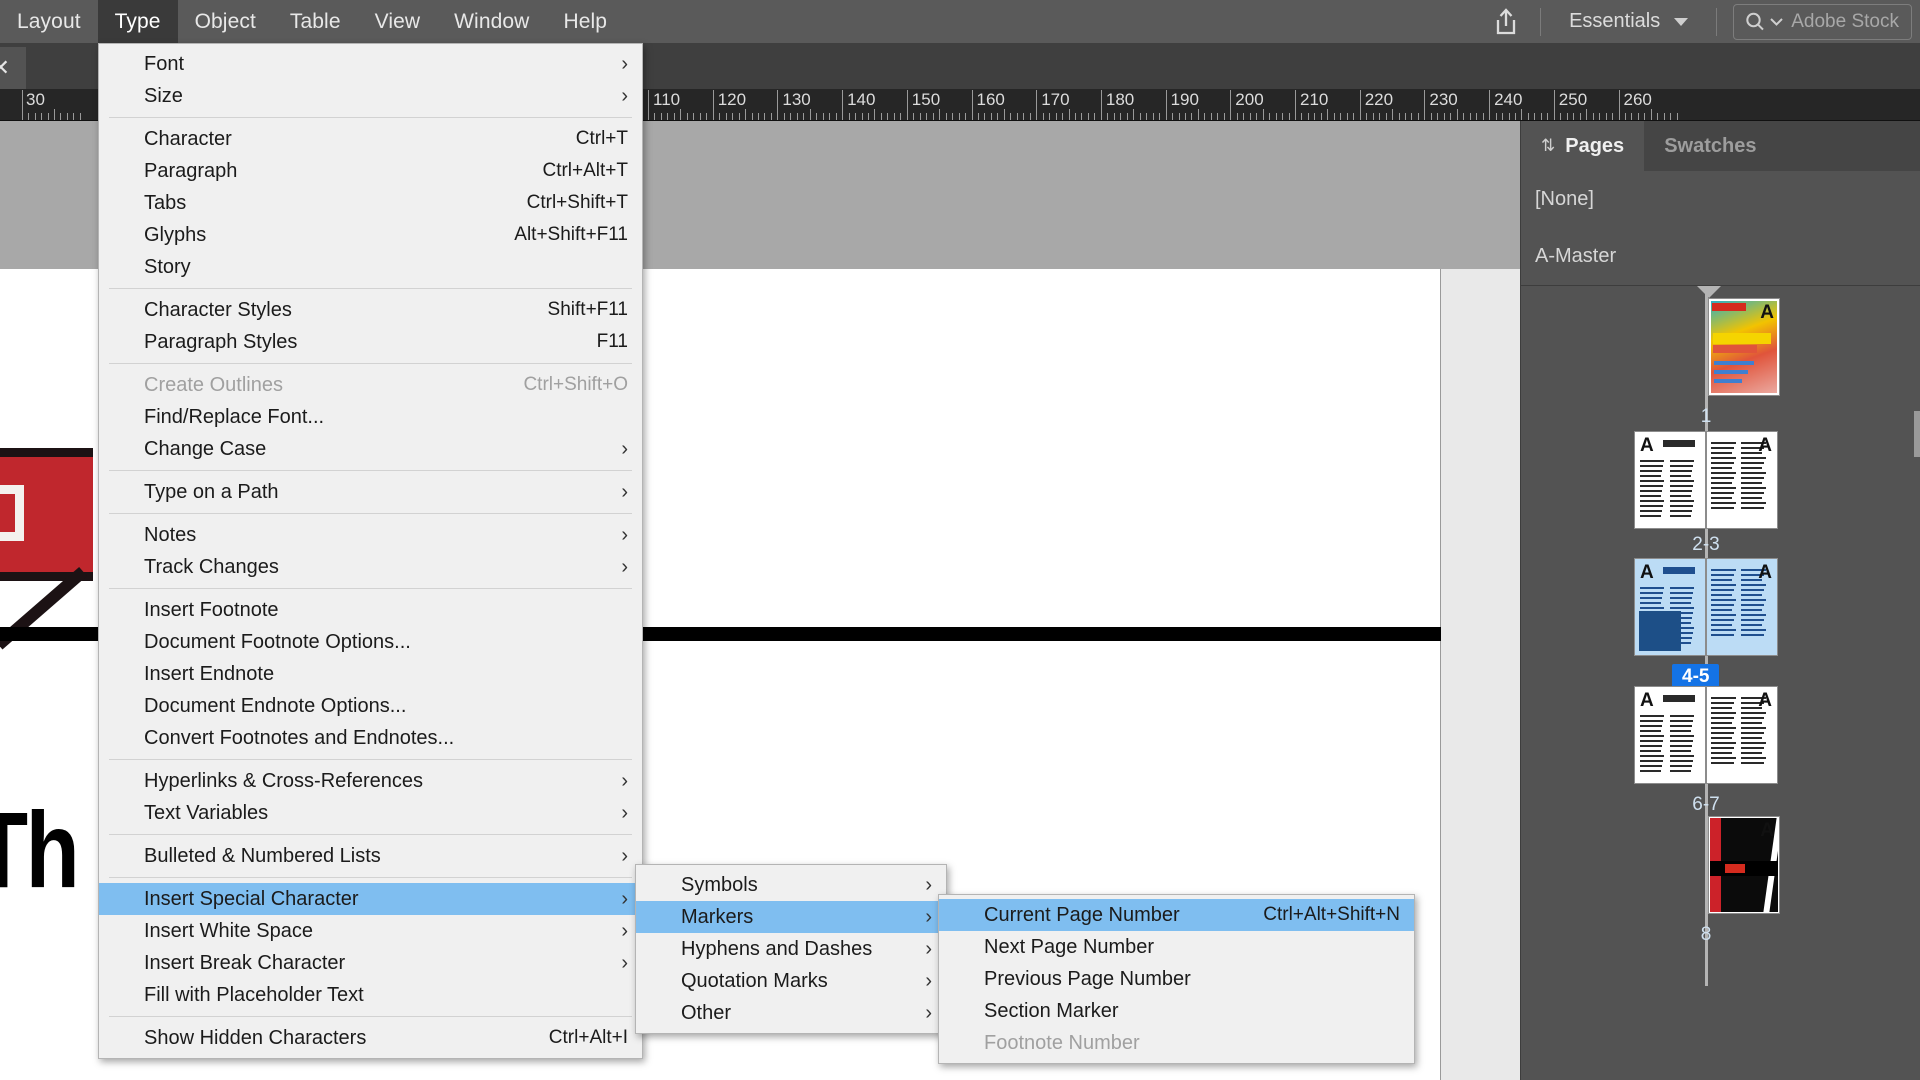 The width and height of the screenshot is (1920, 1080). I want to click on menu-item-change-case: Change Case ›, so click(370, 449).